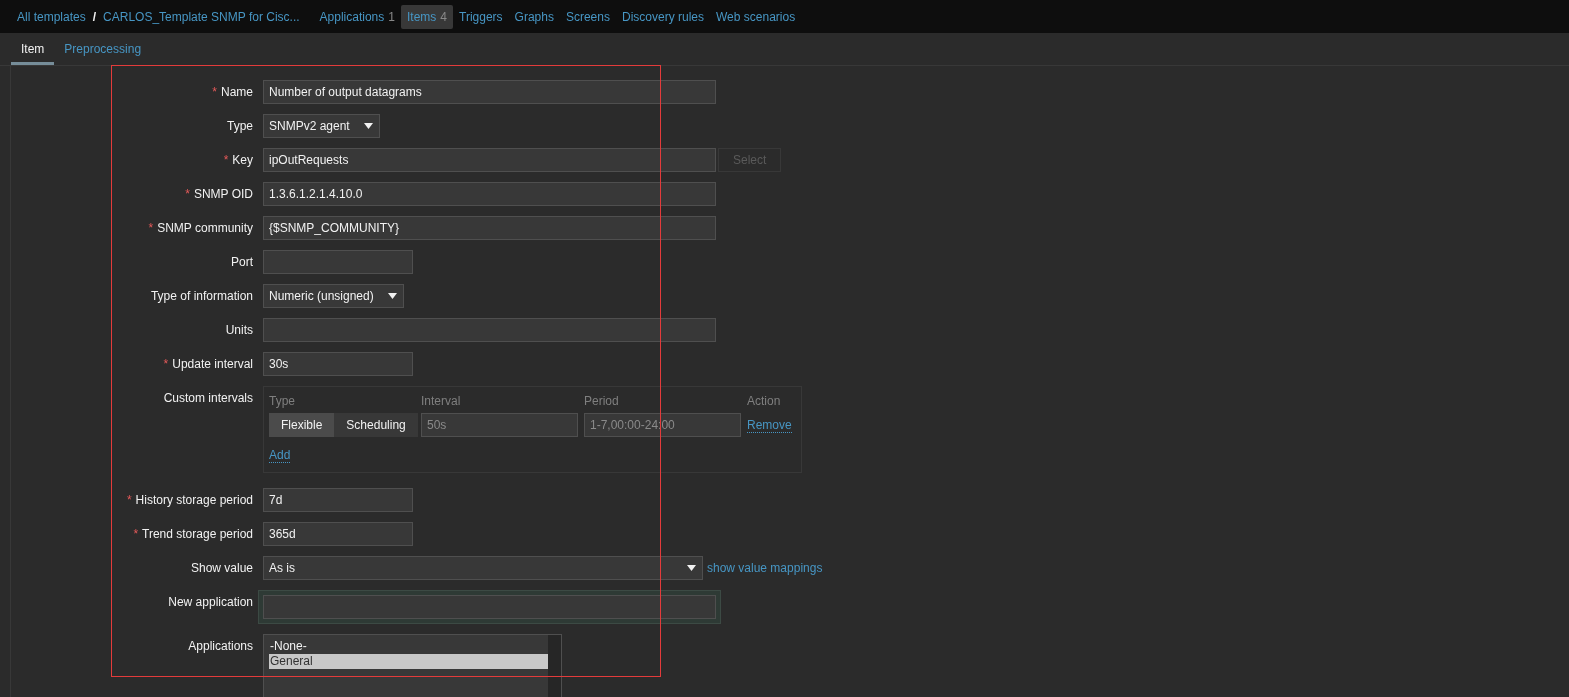 This screenshot has height=697, width=1569. I want to click on list-option: -None-, so click(408, 646).